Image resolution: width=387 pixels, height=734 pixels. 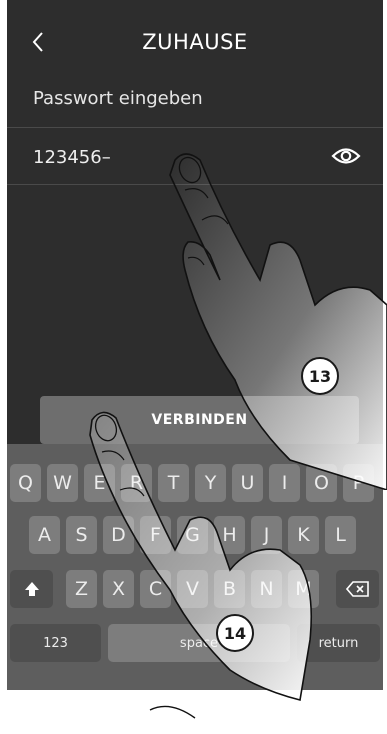 I want to click on key-r: R, so click(x=136, y=483).